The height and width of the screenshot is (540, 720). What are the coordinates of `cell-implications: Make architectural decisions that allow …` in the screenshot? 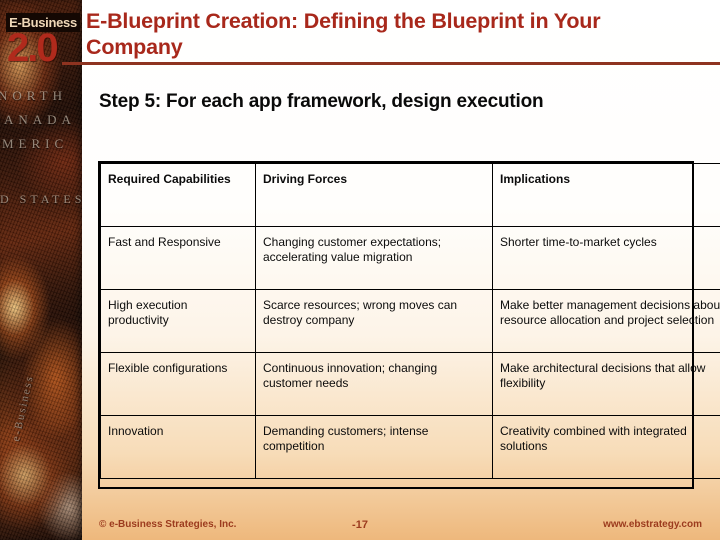 It's located at (606, 384).